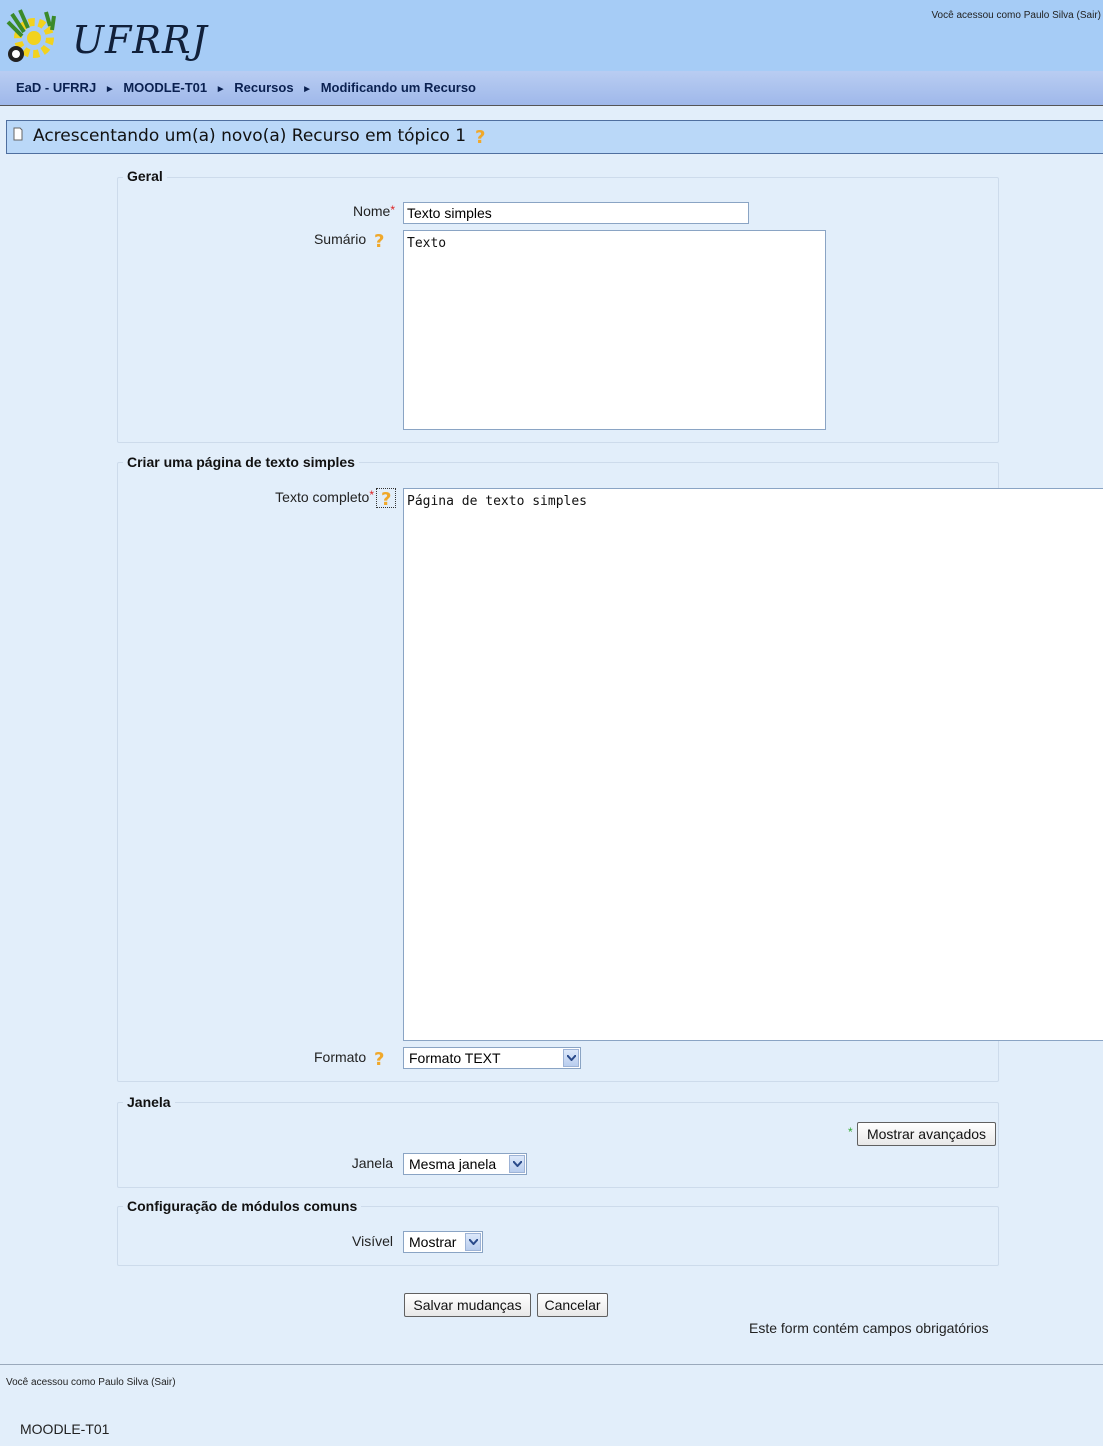 This screenshot has width=1103, height=1446. Describe the element at coordinates (174, 1382) in the screenshot. I see `footer-login-suffix: )` at that location.